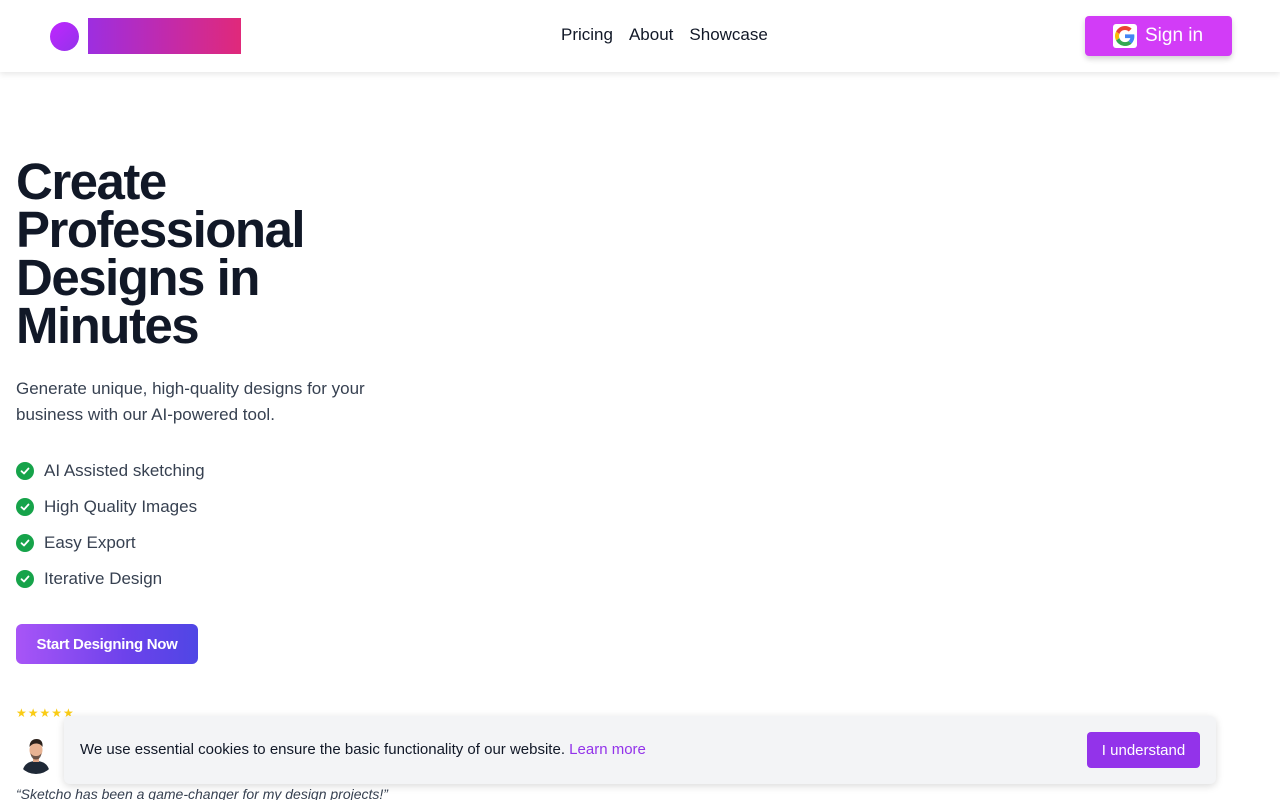 This screenshot has width=1280, height=800. I want to click on feature-item: AI Assisted sketching, so click(110, 471).